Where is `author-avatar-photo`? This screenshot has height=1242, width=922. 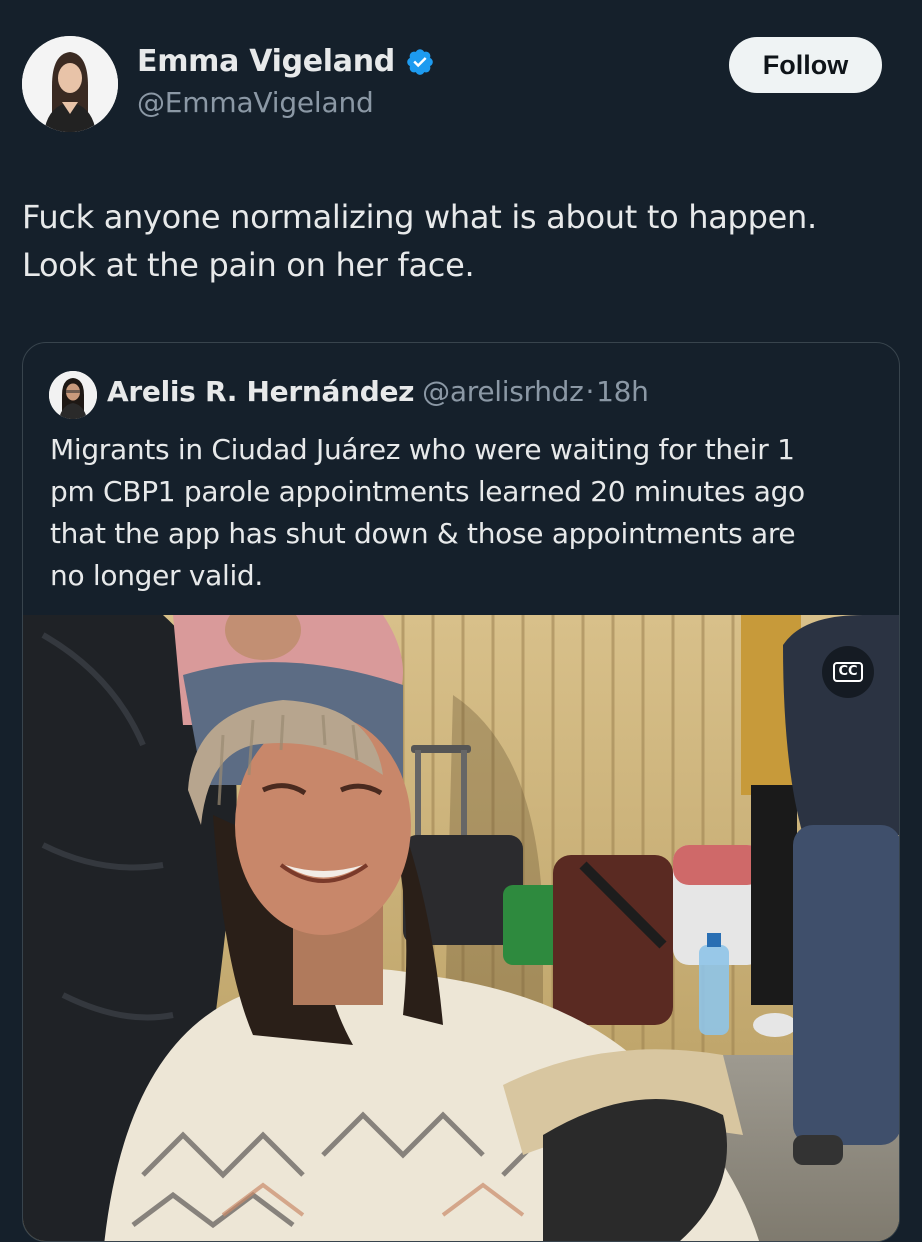 author-avatar-photo is located at coordinates (70, 84).